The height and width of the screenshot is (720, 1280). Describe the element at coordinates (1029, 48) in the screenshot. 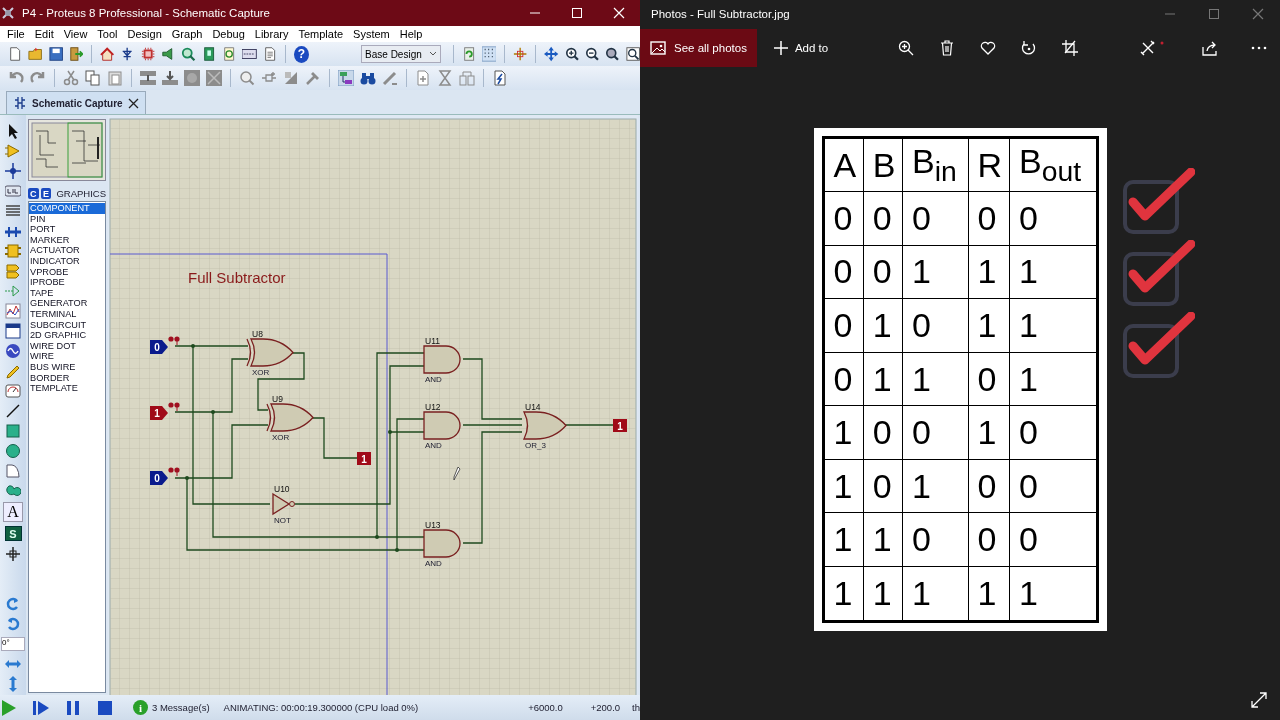

I see `rotate-icon` at that location.